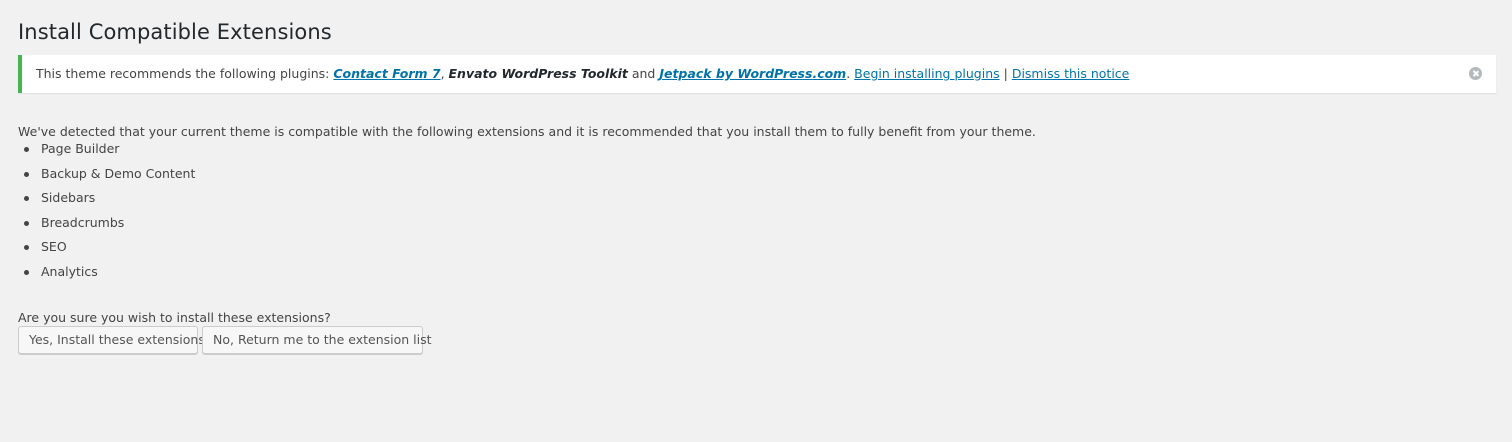 Image resolution: width=1512 pixels, height=442 pixels. What do you see at coordinates (68, 197) in the screenshot?
I see `extension-label: Sidebars` at bounding box center [68, 197].